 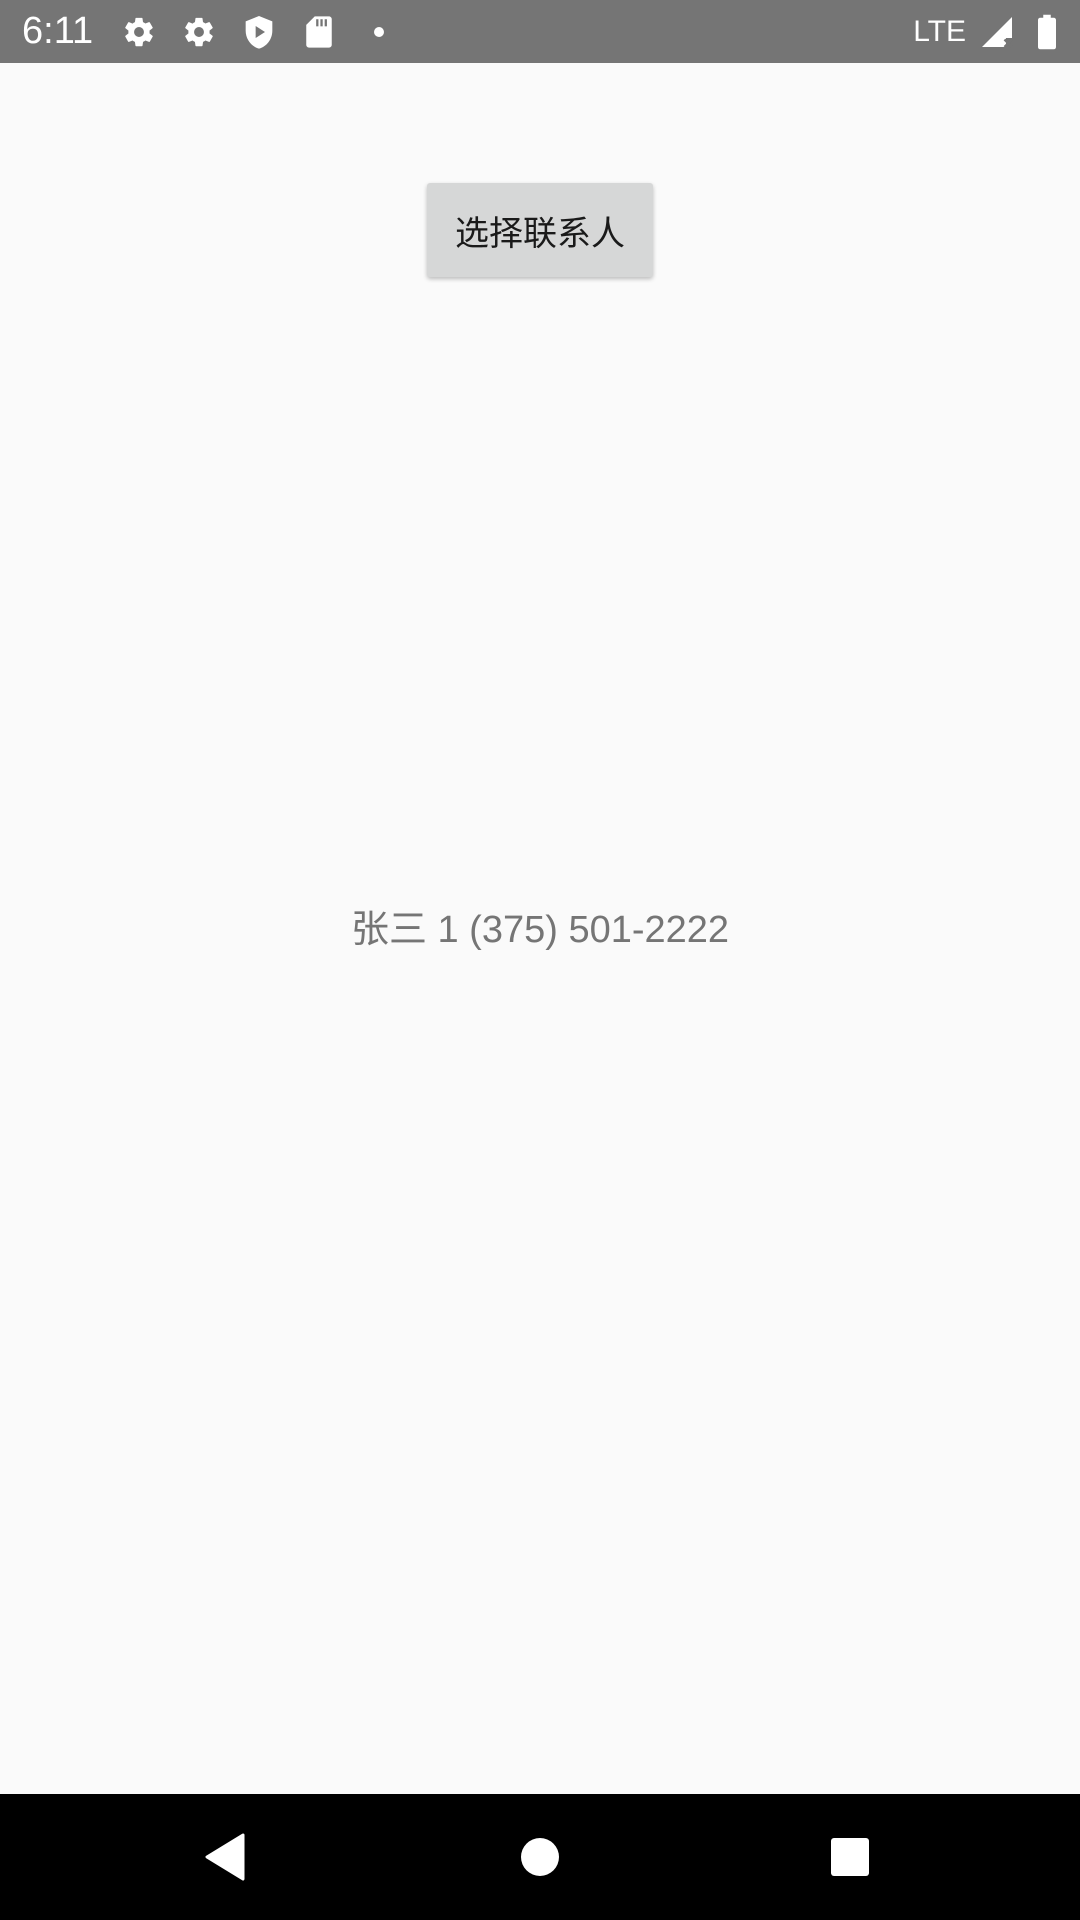 I want to click on home-icon, so click(x=540, y=1857).